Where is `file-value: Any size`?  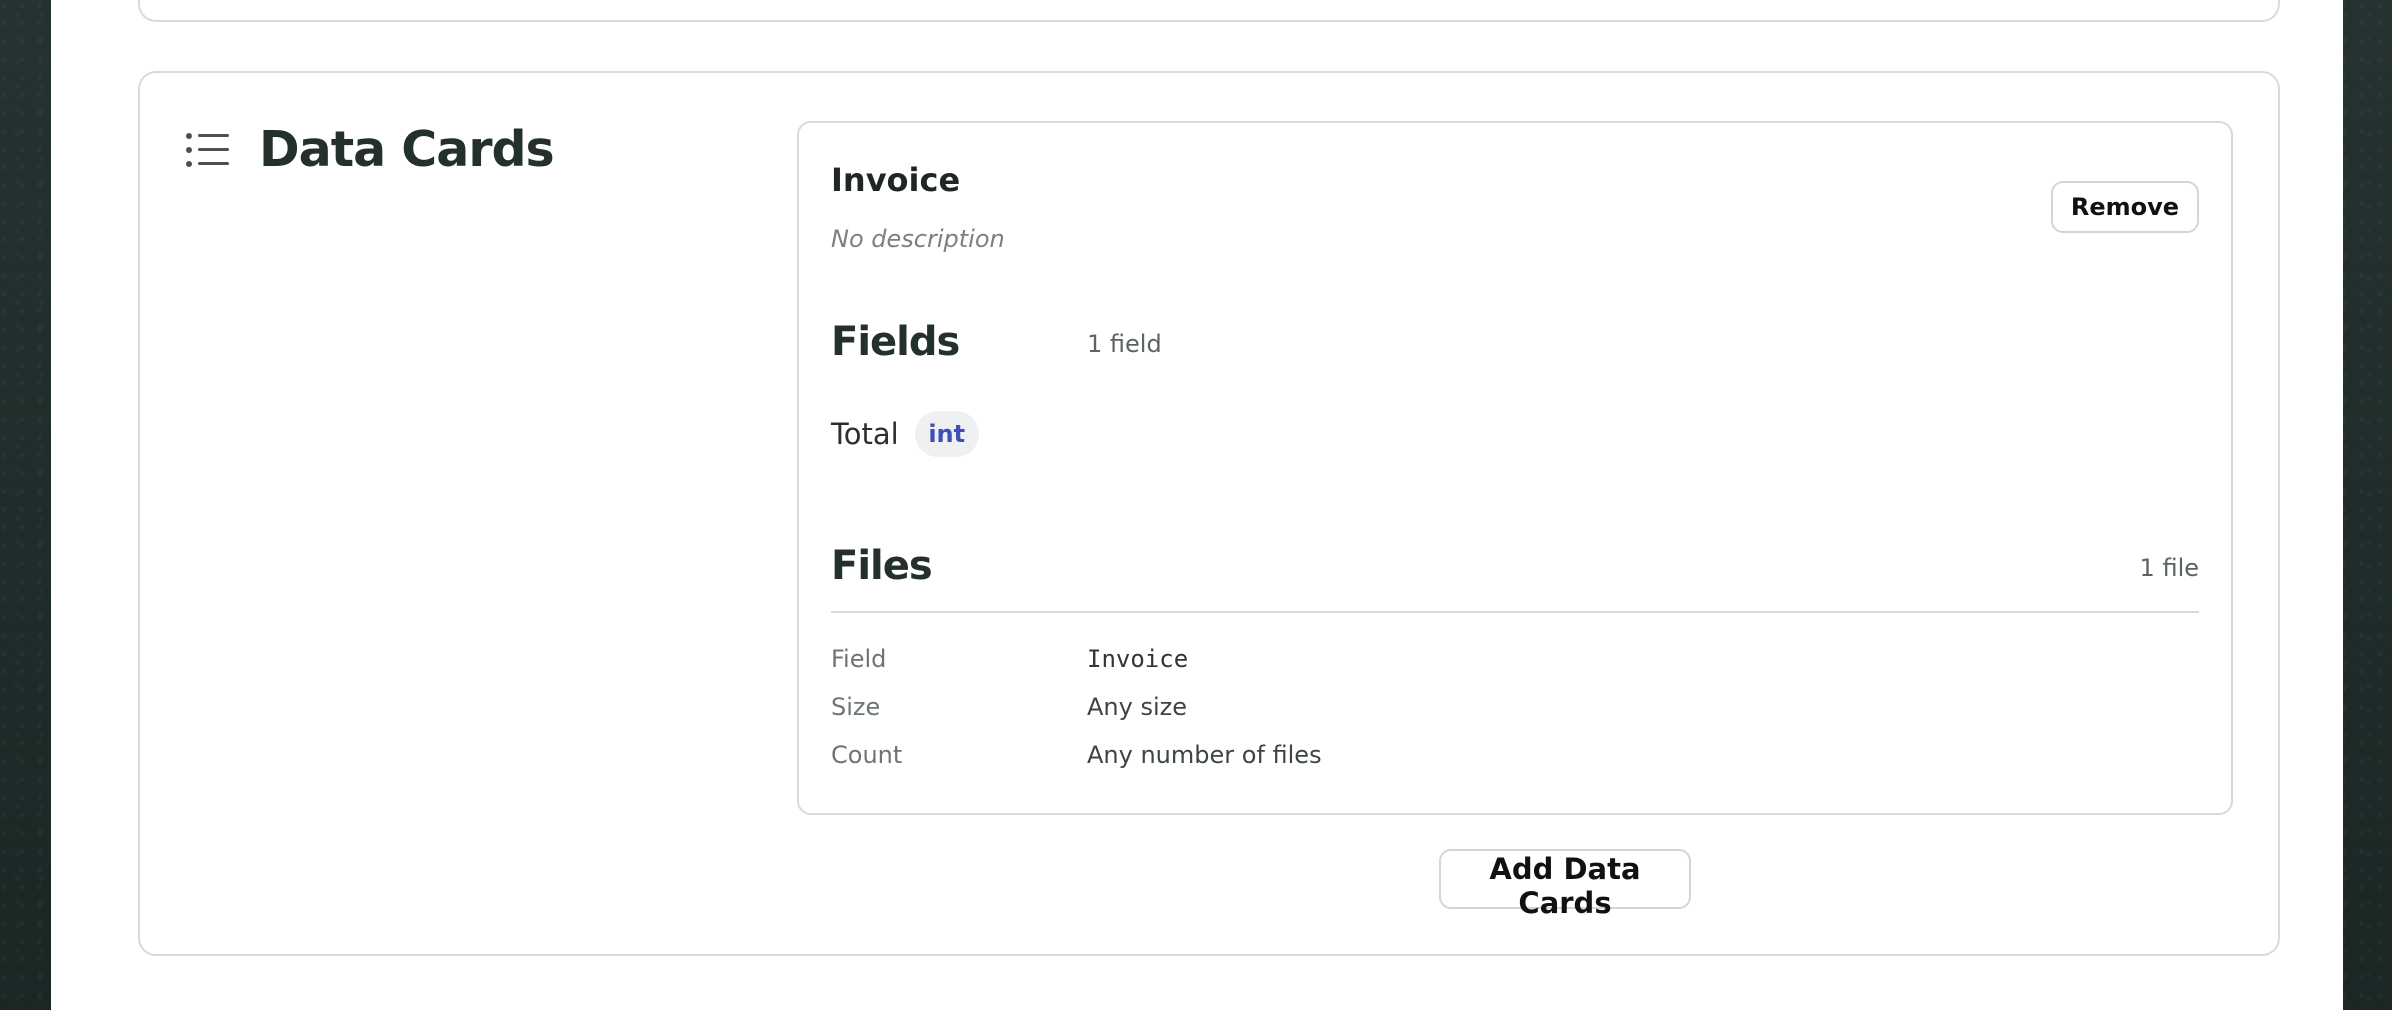
file-value: Any size is located at coordinates (1137, 707).